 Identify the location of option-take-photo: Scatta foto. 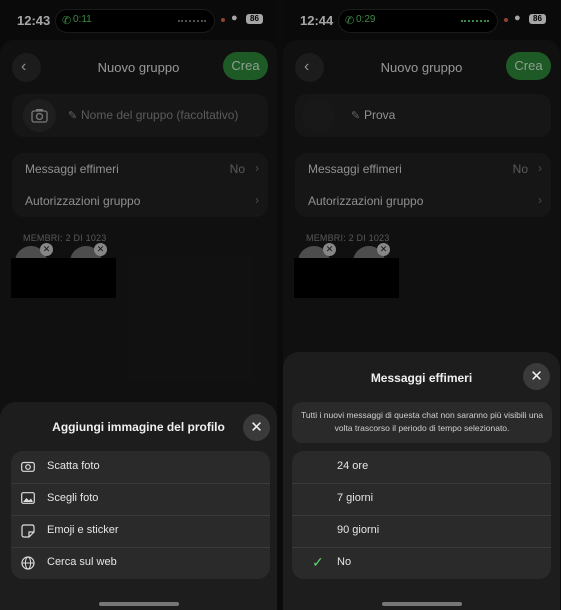
(140, 467).